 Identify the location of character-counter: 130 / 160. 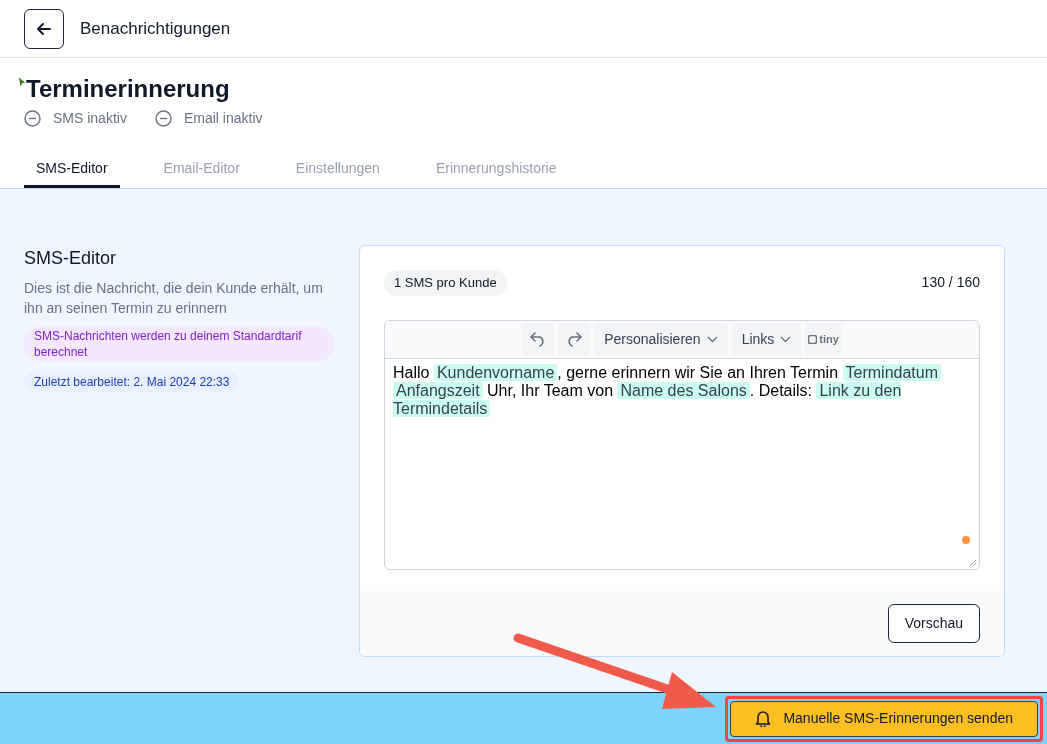
(950, 283).